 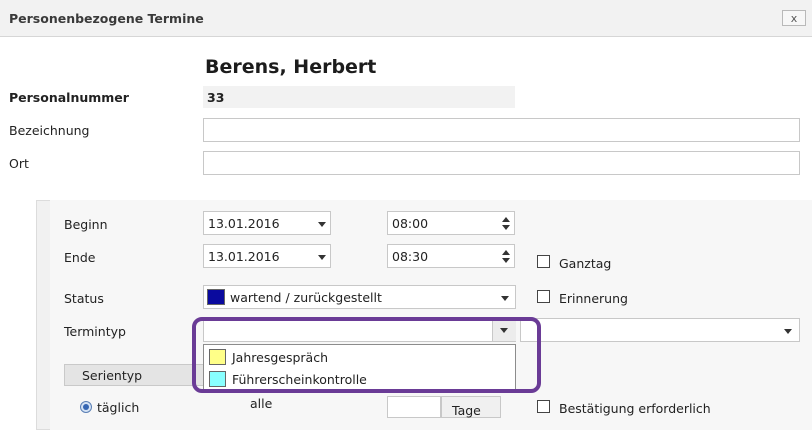 What do you see at coordinates (118, 407) in the screenshot?
I see `taeglich-label: täglich` at bounding box center [118, 407].